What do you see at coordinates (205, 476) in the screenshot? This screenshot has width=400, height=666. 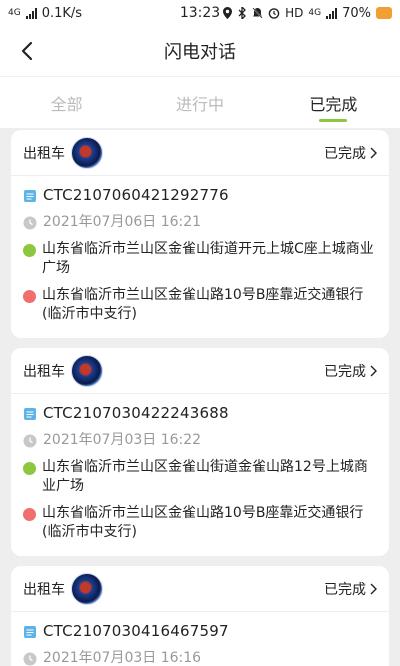 I see `pickup-address: 山东省临沂市兰山区金雀山街道金雀山路12号上城商业广场` at bounding box center [205, 476].